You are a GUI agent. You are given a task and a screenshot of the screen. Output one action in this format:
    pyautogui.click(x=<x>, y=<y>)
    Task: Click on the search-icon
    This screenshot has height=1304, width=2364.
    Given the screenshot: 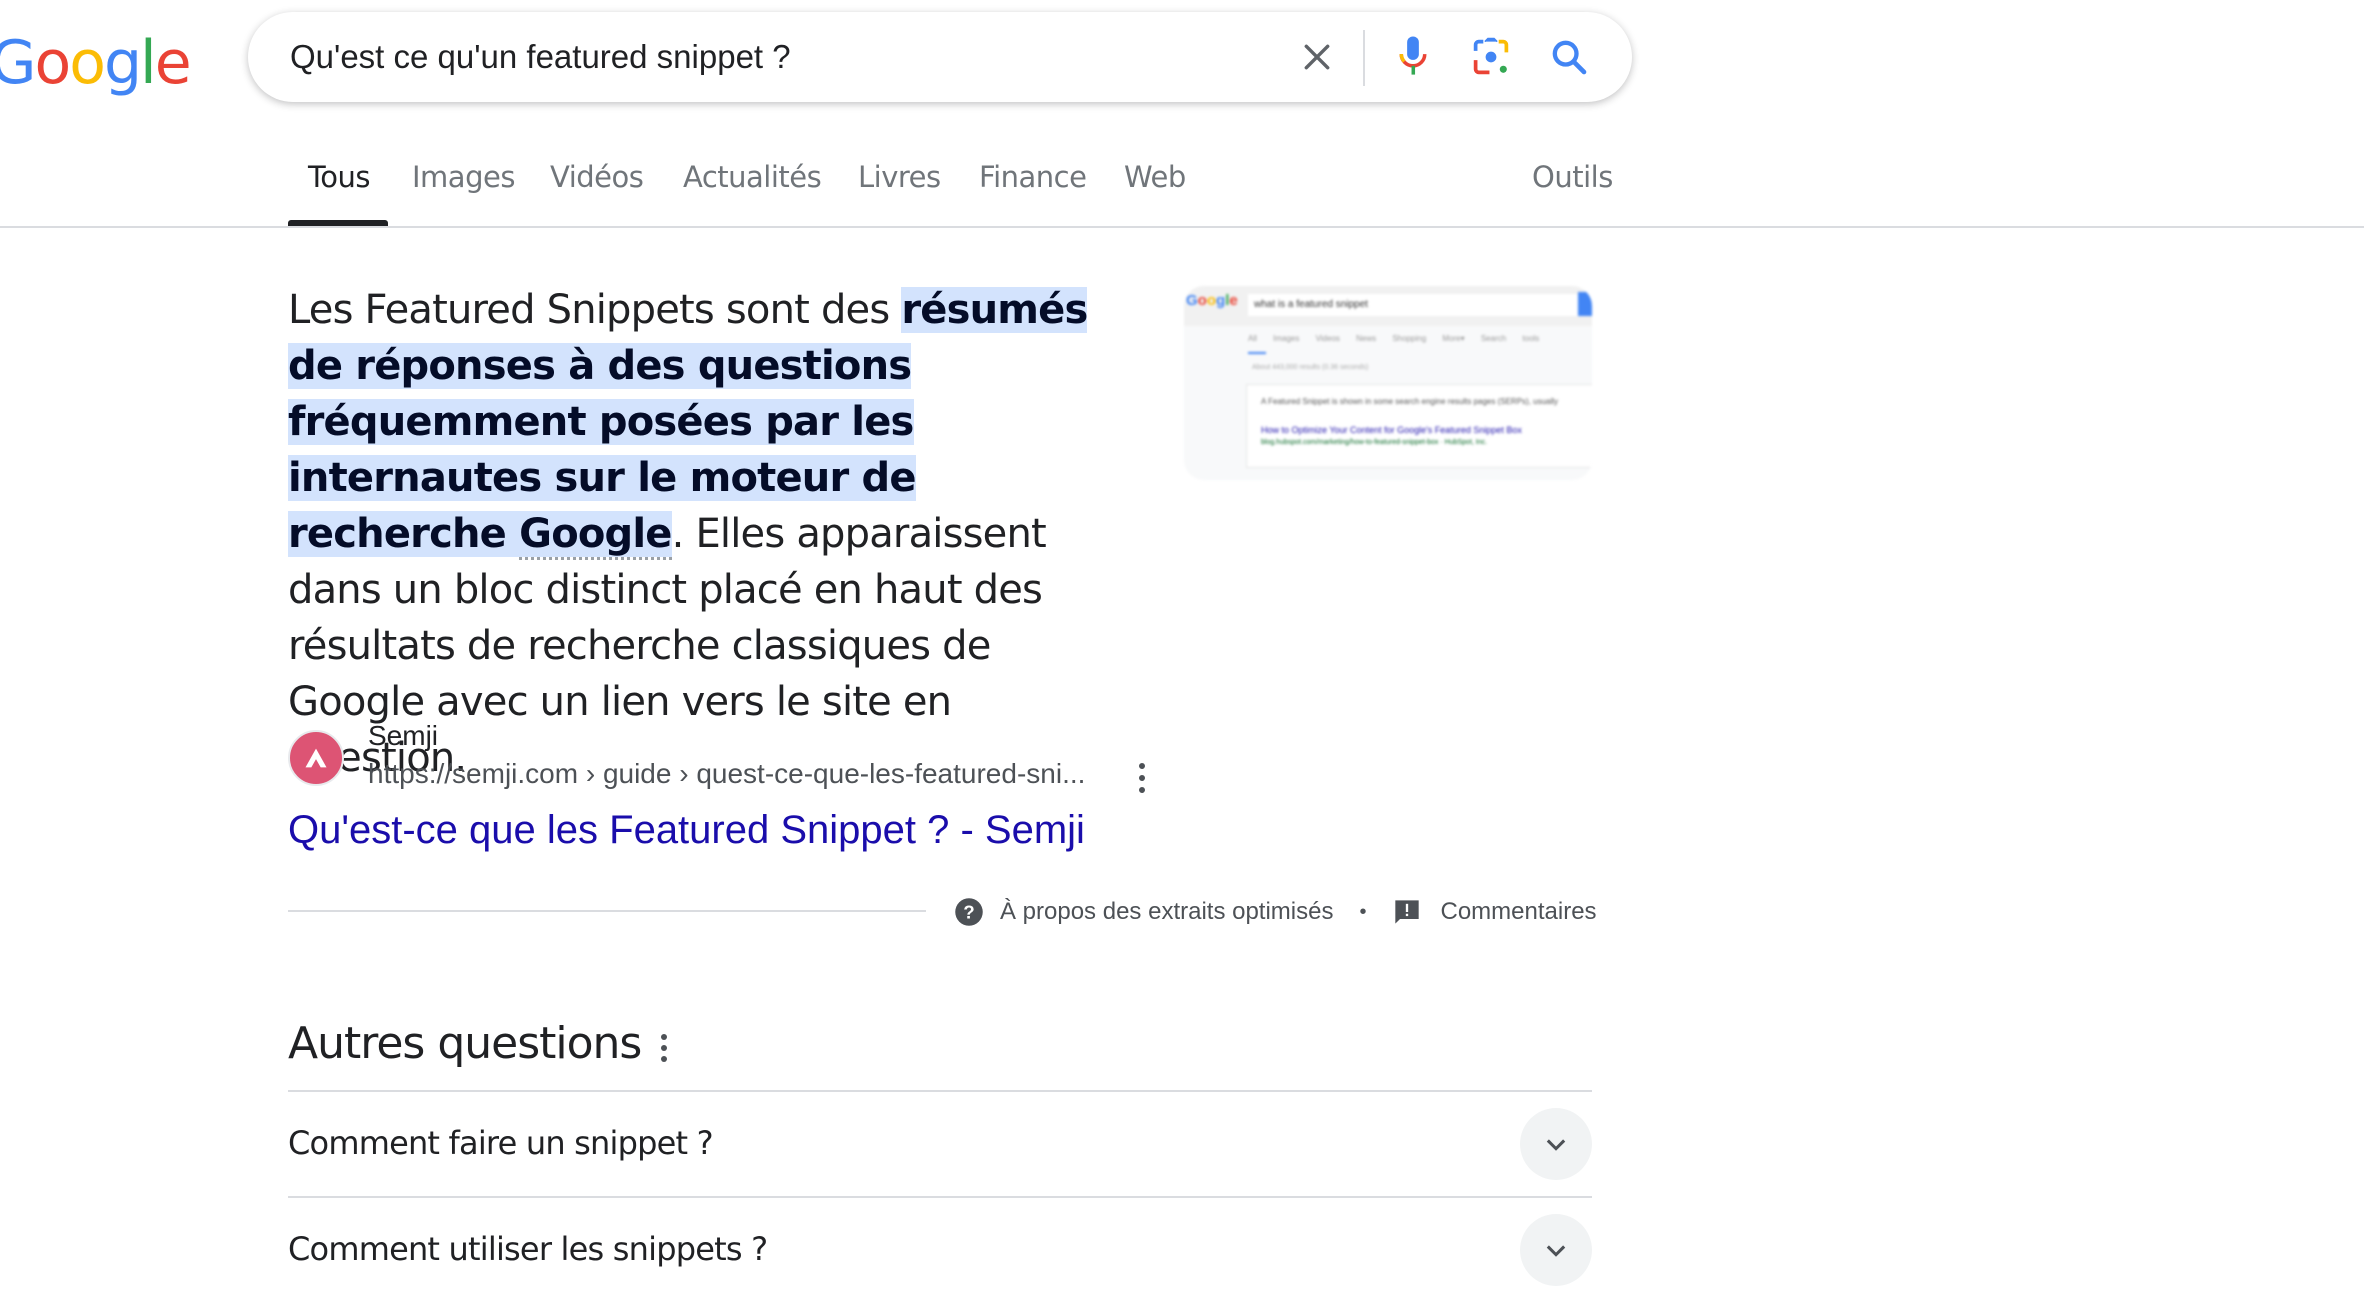 What is the action you would take?
    pyautogui.click(x=1569, y=57)
    